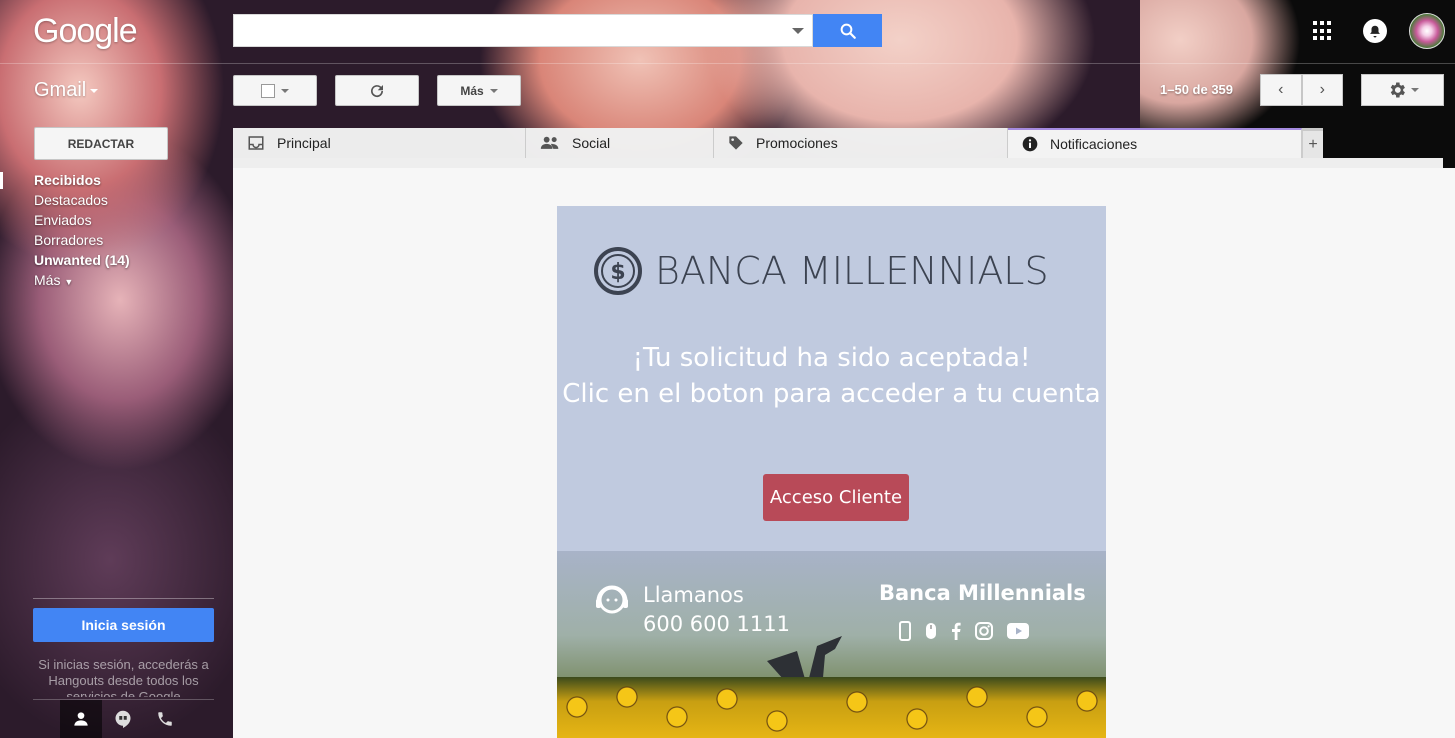  Describe the element at coordinates (852, 271) in the screenshot. I see `email-brand-name: BANCA MILLENNIALS` at that location.